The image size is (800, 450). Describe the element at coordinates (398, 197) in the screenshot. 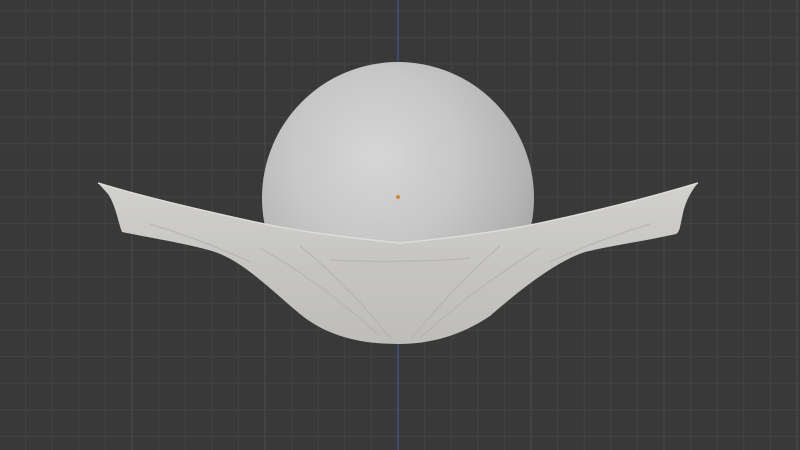

I see `origin-dot-icon` at that location.